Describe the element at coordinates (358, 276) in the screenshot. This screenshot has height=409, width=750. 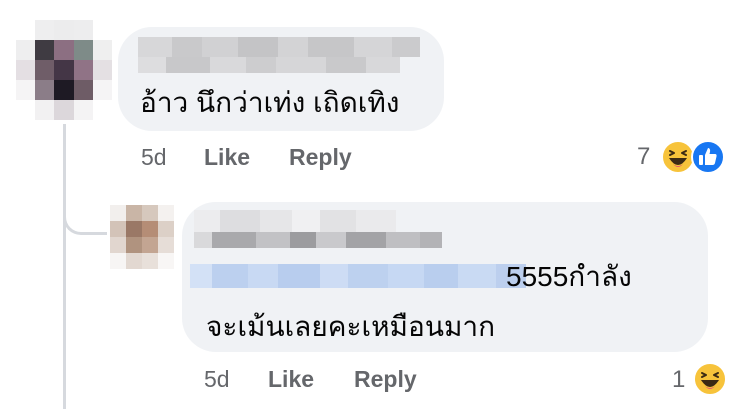
I see `mention-tag-censored` at that location.